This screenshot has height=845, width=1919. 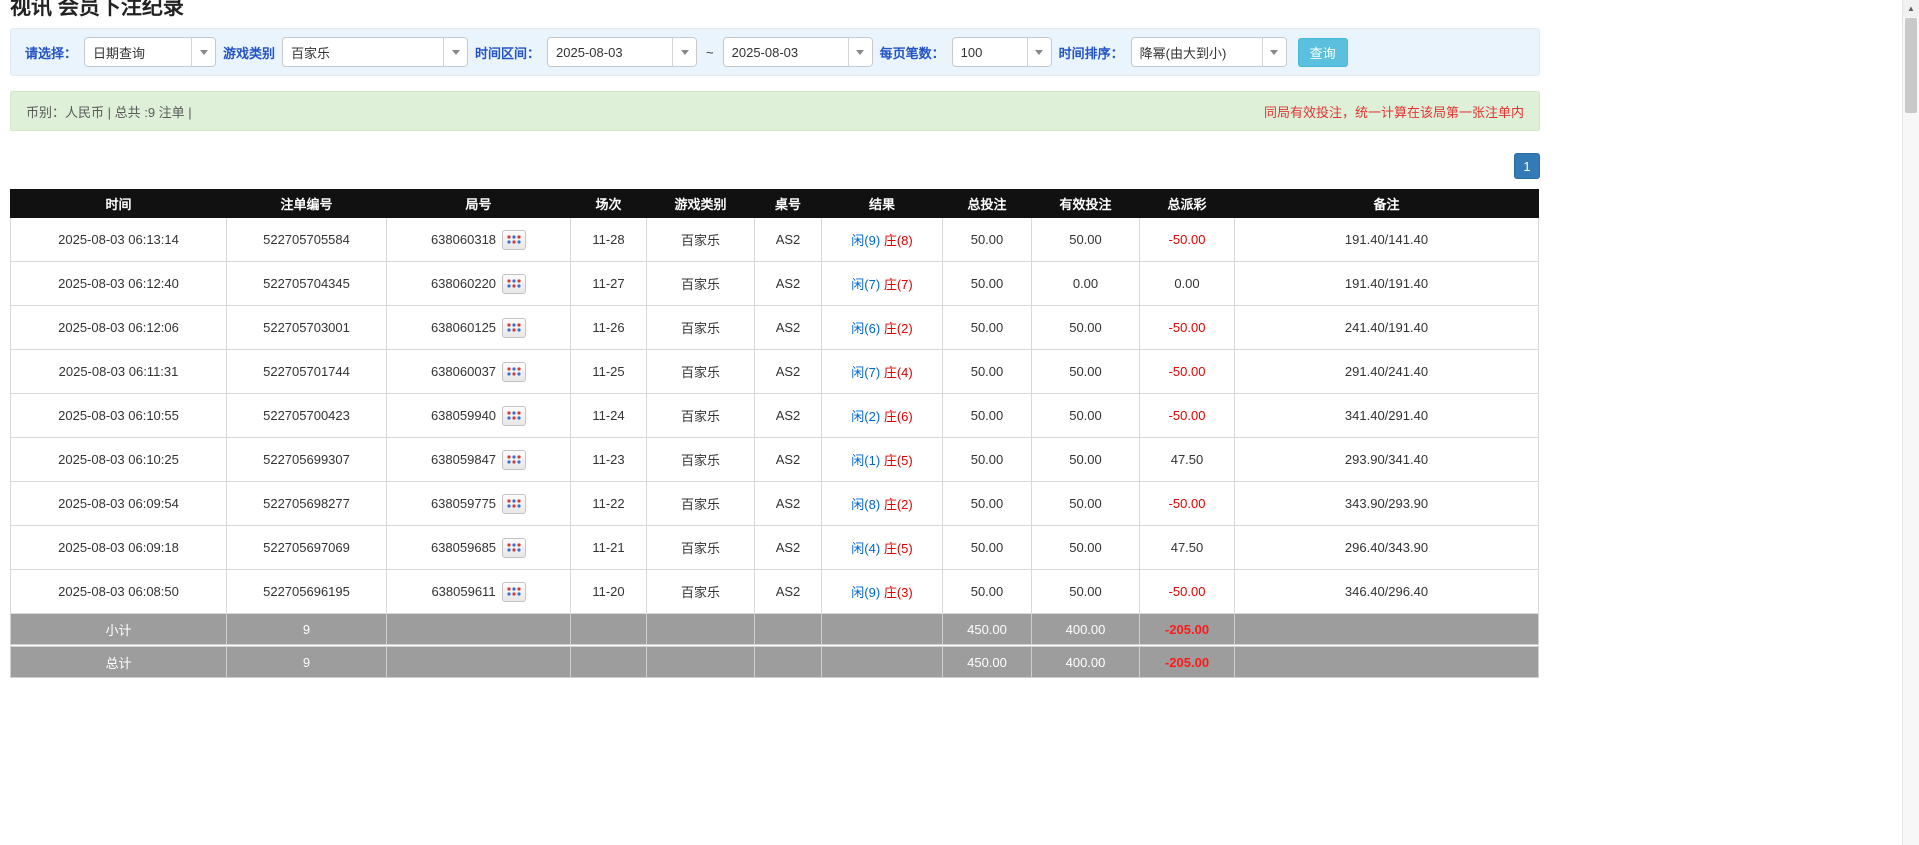 What do you see at coordinates (610, 52) in the screenshot?
I see `date-from-value: 2025-08-03` at bounding box center [610, 52].